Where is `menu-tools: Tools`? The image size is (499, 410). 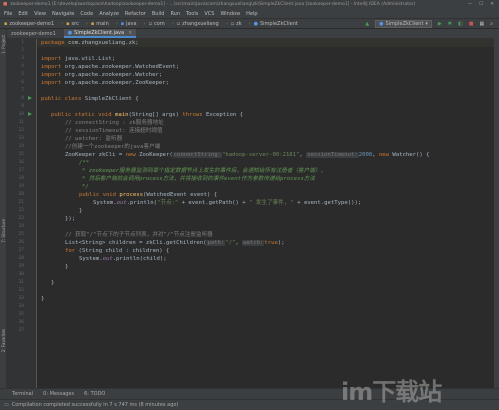 menu-tools: Tools is located at coordinates (192, 14).